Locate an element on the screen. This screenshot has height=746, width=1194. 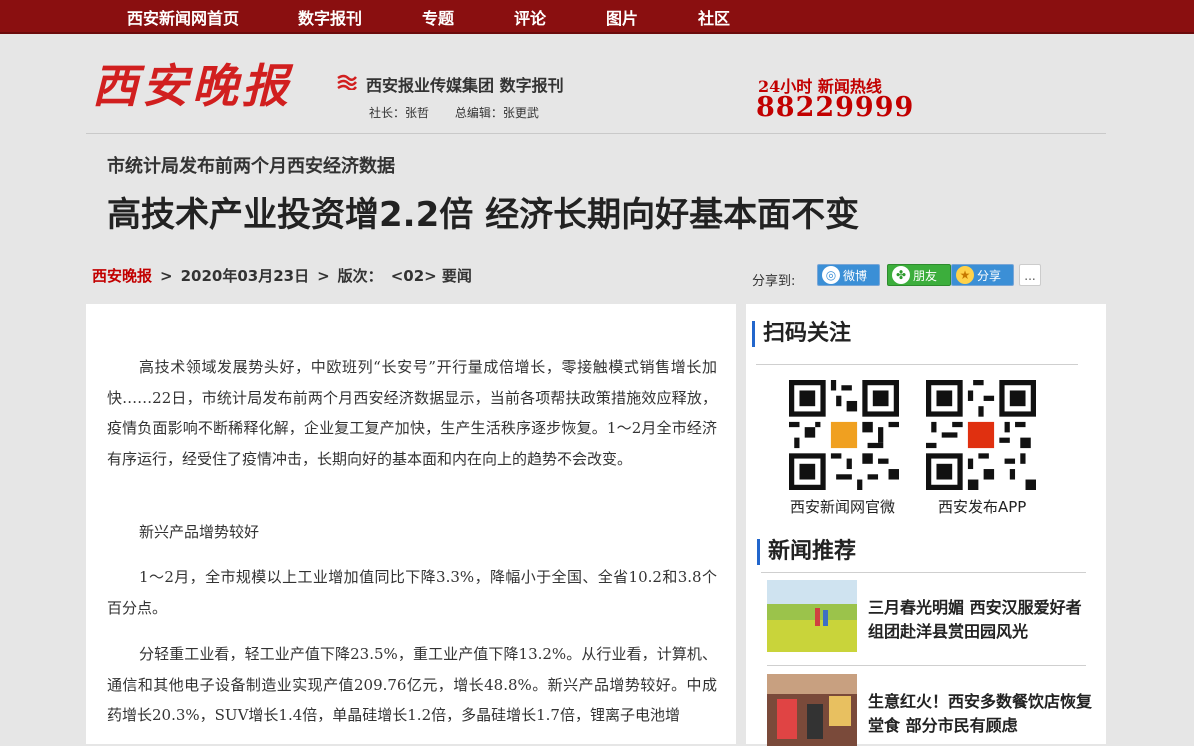
hotline-number: 88229999 is located at coordinates (835, 107).